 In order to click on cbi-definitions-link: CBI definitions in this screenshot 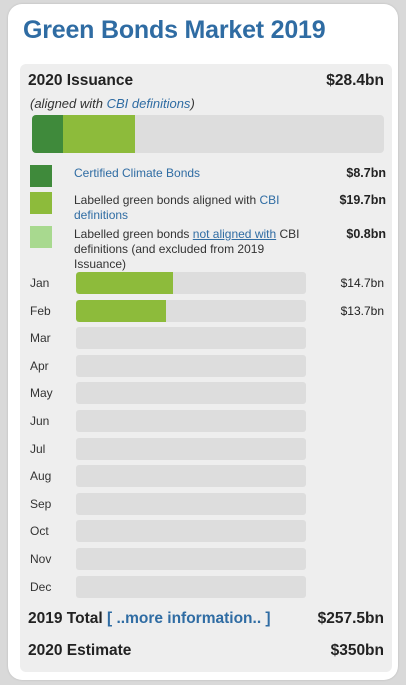, I will do `click(149, 103)`.